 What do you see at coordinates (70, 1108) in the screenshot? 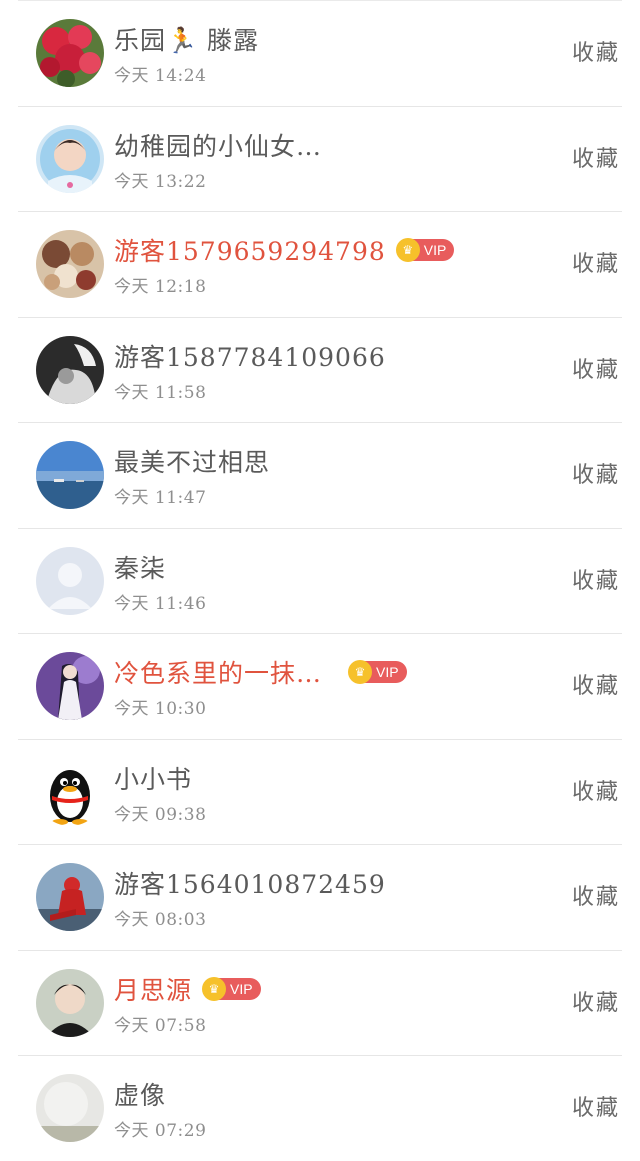
I see `mist-avatar` at bounding box center [70, 1108].